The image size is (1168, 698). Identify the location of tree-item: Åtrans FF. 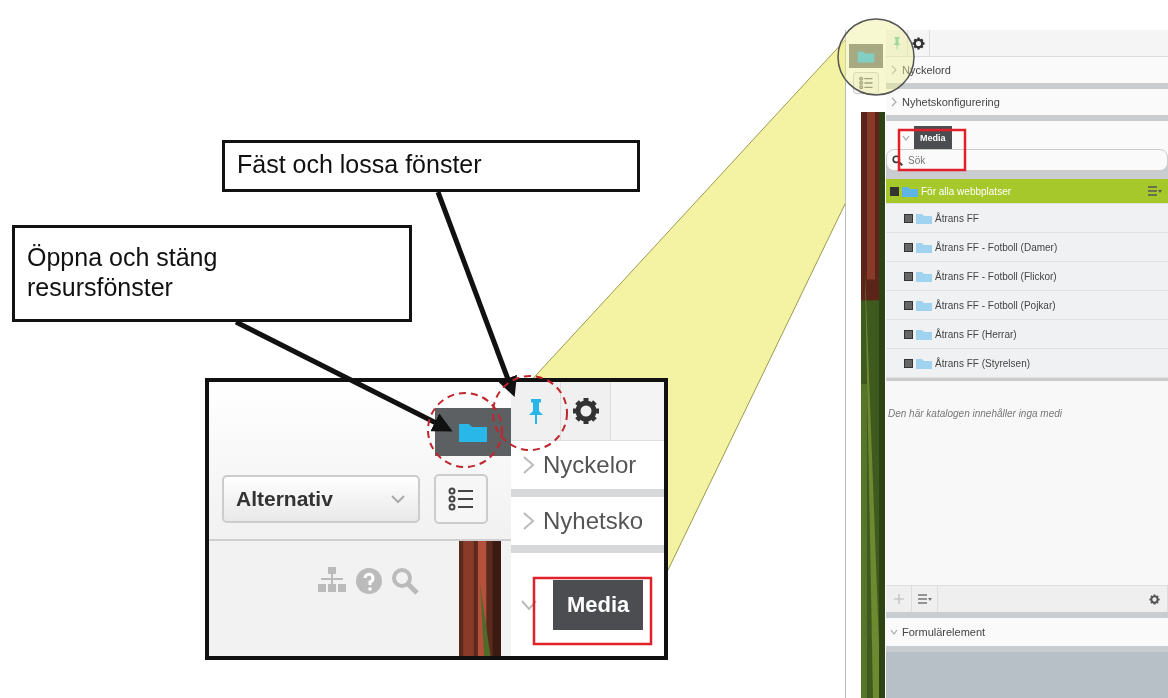
(1027, 218).